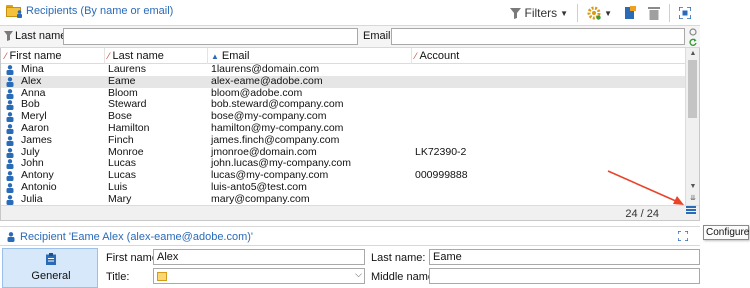 The width and height of the screenshot is (750, 288). I want to click on column-header-email: ▲ Email, so click(230, 56).